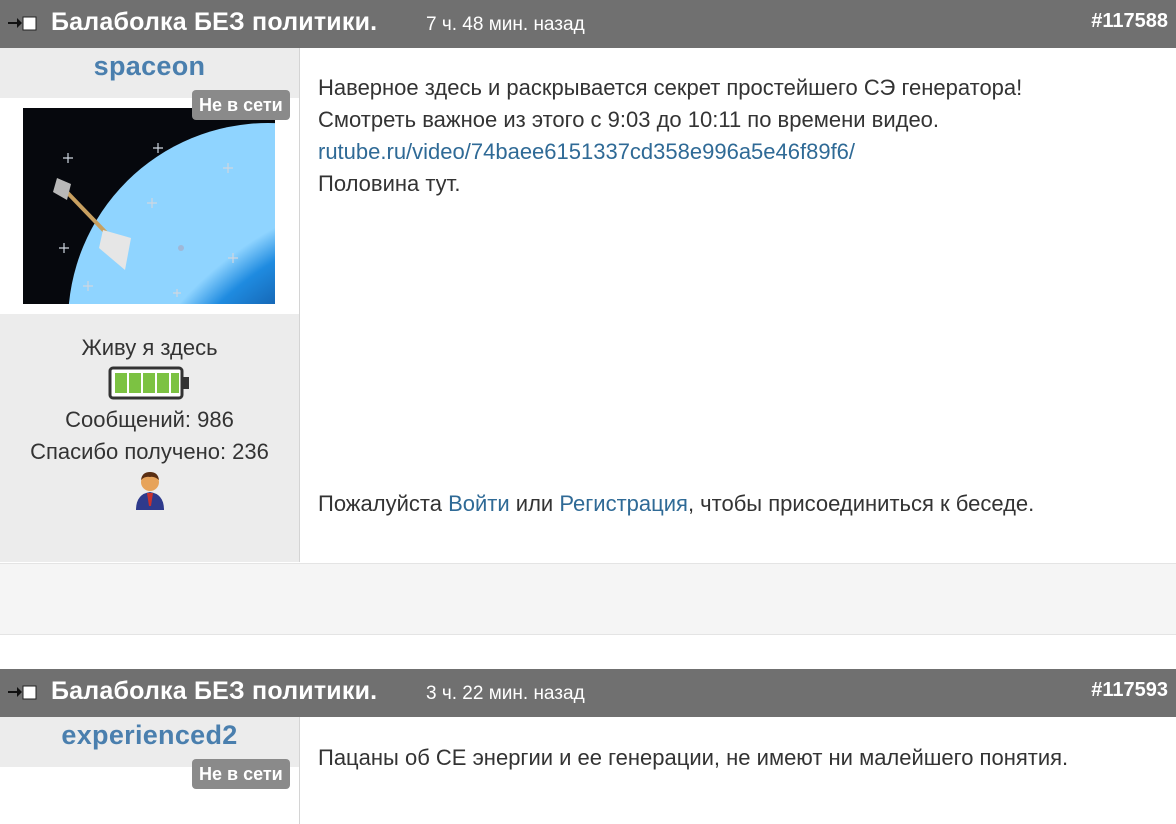 Image resolution: width=1176 pixels, height=824 pixels. I want to click on post-timestamp: 3 ч. 22 мин. назад, so click(505, 693).